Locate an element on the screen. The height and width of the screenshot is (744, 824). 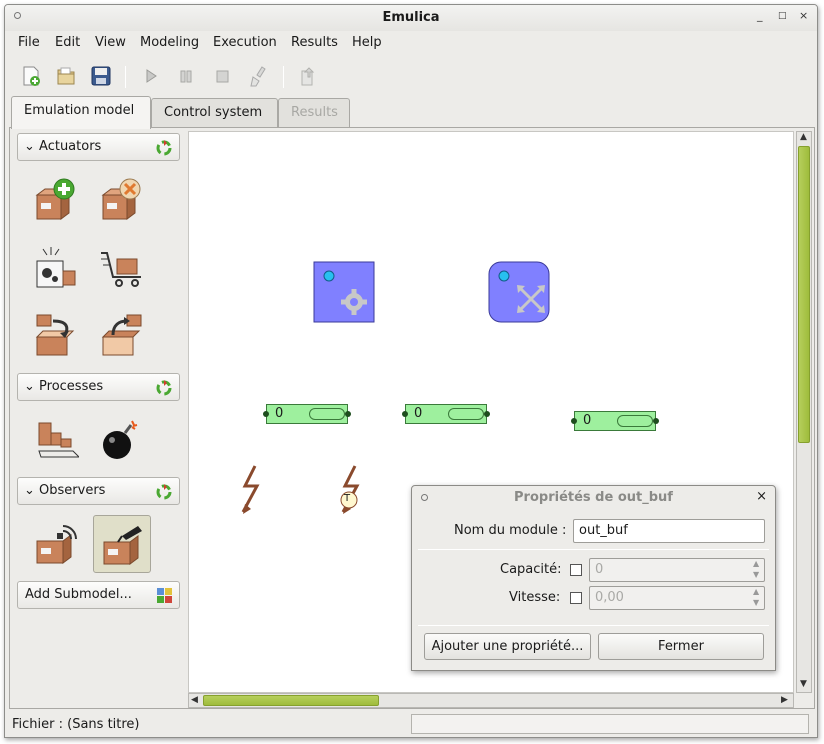
menu-help: Help is located at coordinates (367, 42).